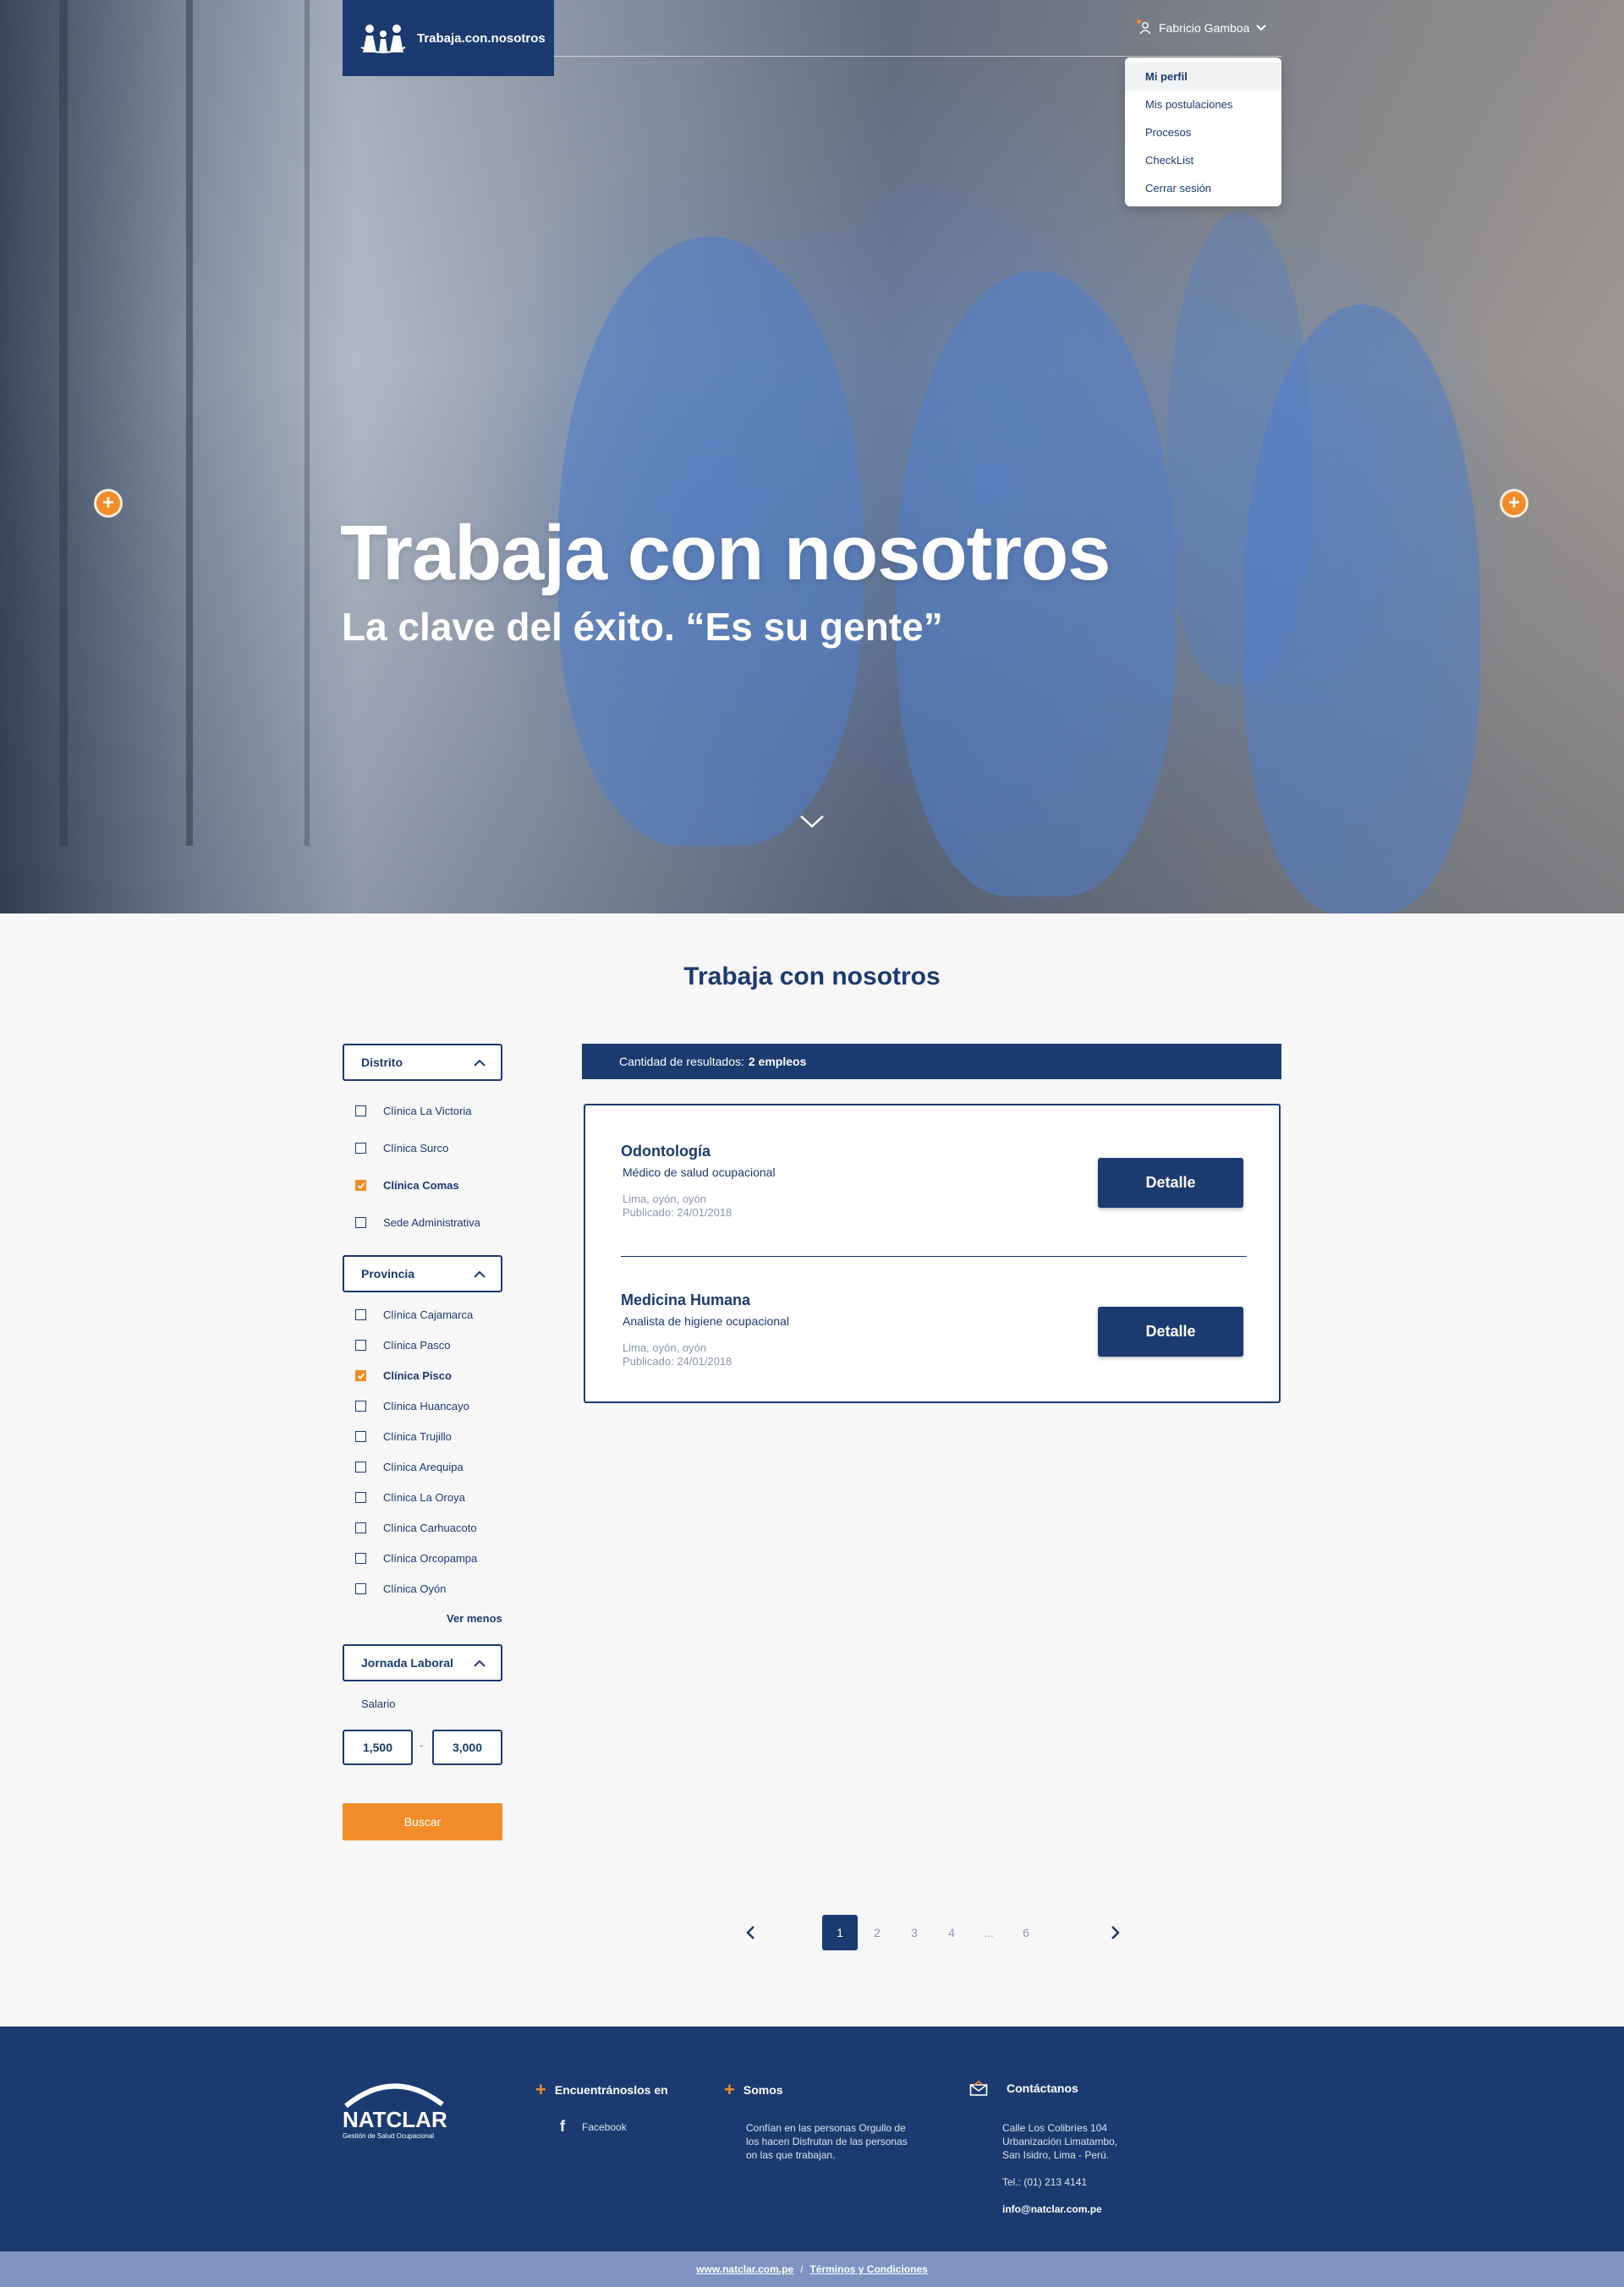  Describe the element at coordinates (418, 1436) in the screenshot. I see `option-label: Clínica Trujillo` at that location.